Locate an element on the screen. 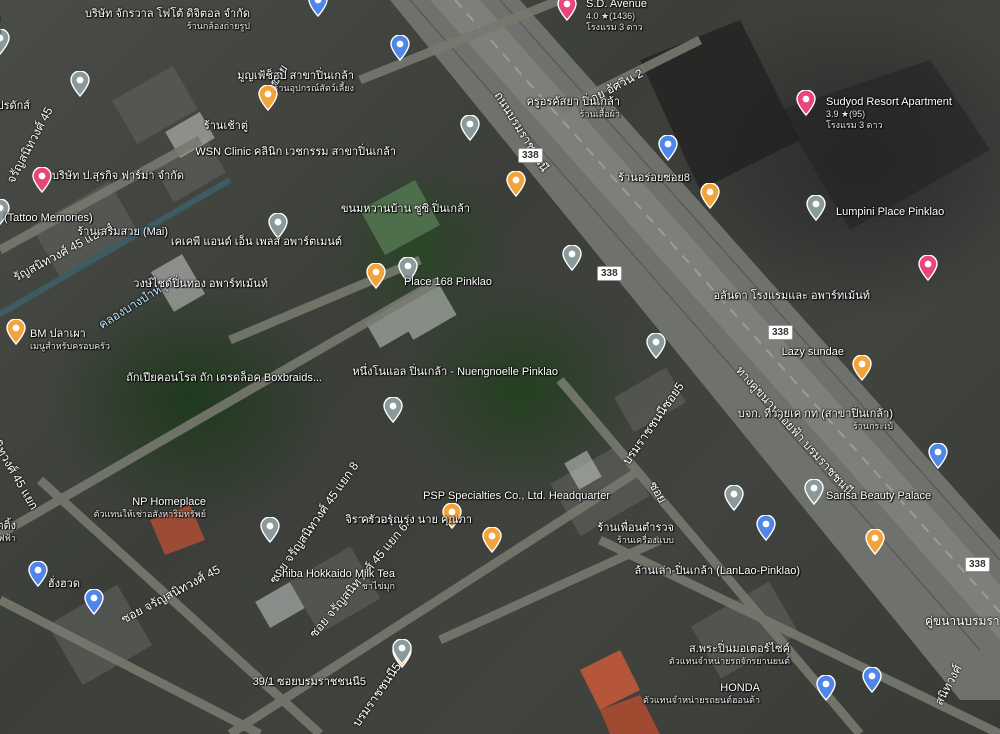  place-30-label: 39/1 ซอยบรมราชชนนี5 is located at coordinates (309, 682).